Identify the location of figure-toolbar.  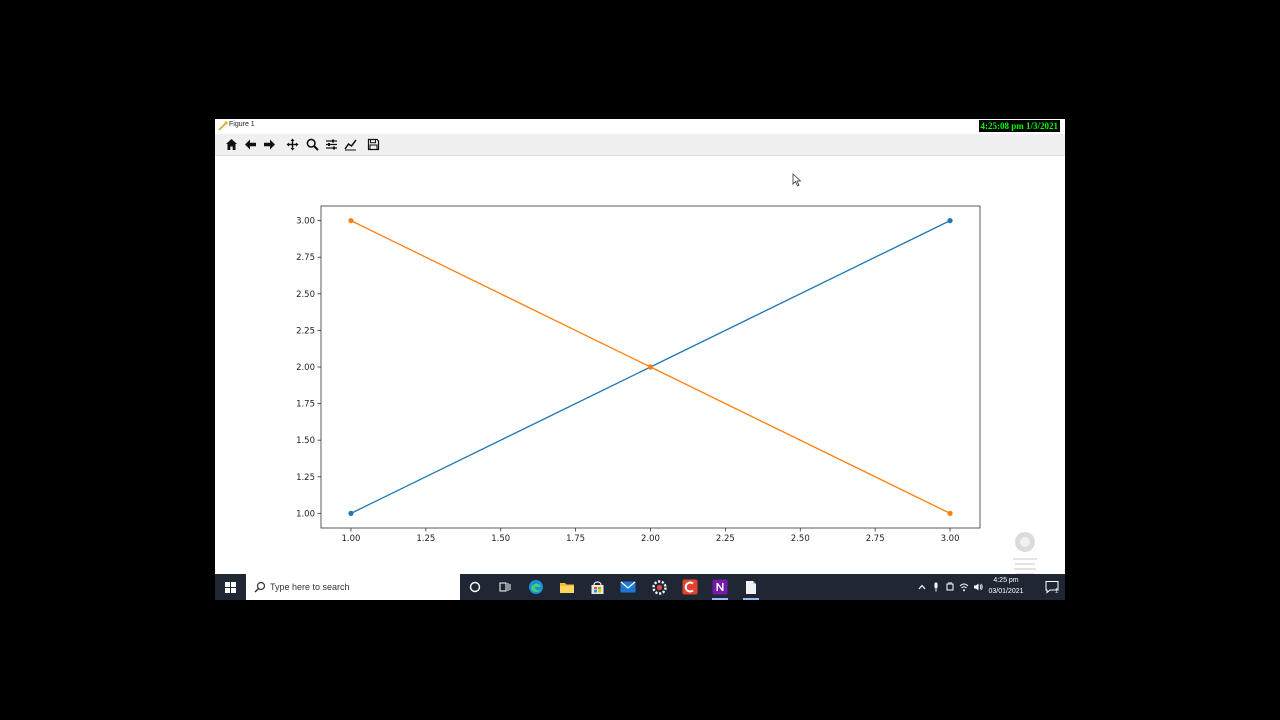
(640, 145).